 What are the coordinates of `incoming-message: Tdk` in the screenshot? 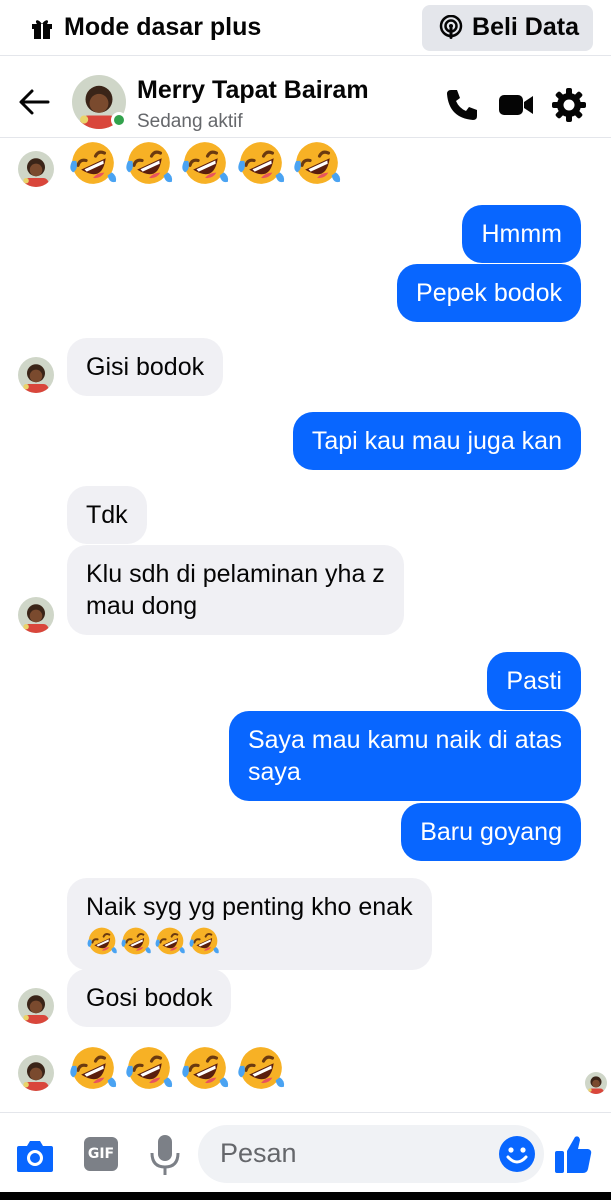 It's located at (107, 515).